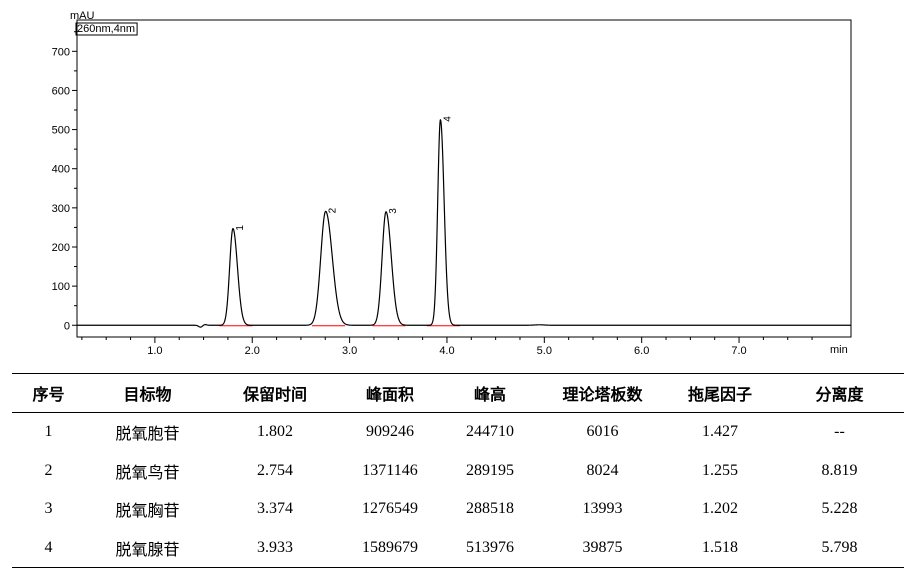 The image size is (914, 576). What do you see at coordinates (390, 393) in the screenshot?
I see `header-peak-area: 峰面积` at bounding box center [390, 393].